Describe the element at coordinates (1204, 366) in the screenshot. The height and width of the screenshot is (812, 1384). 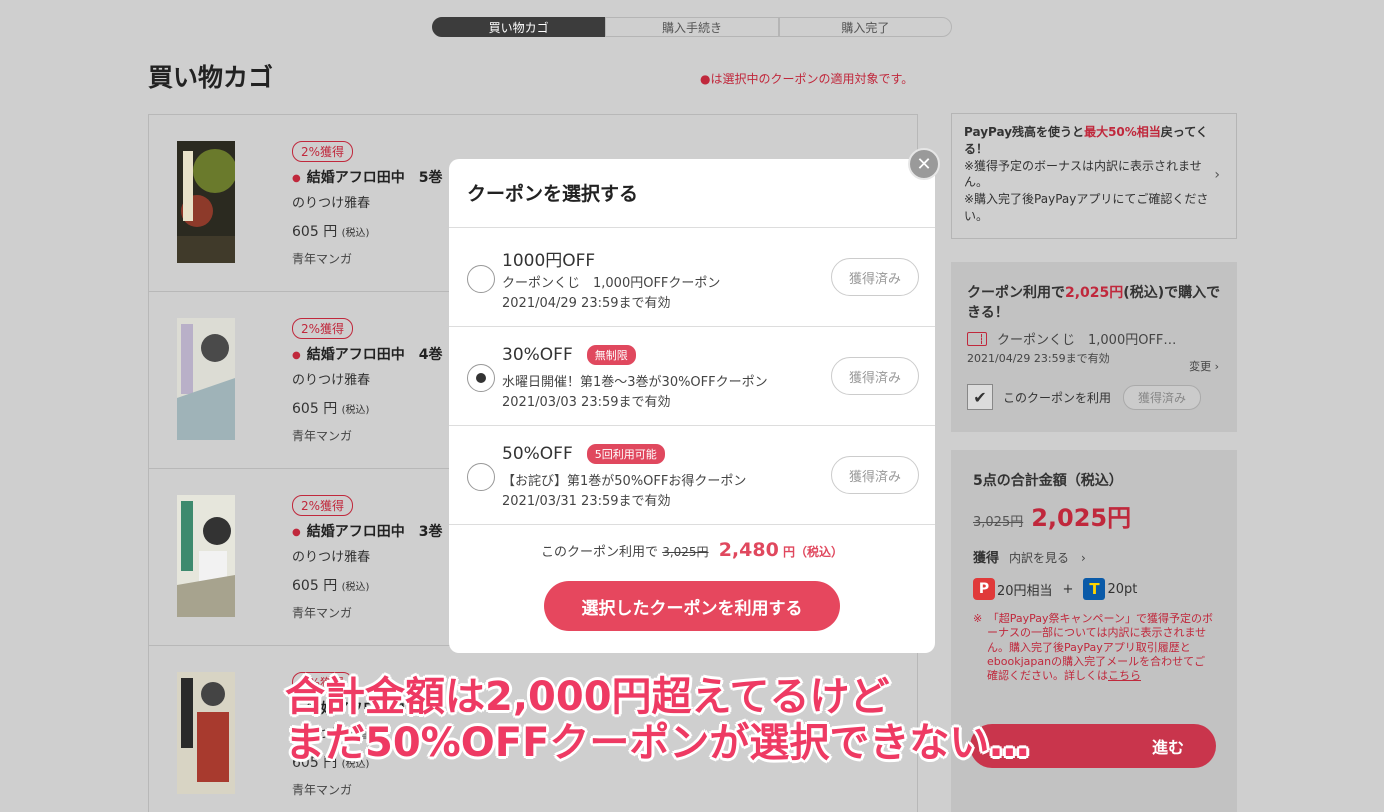
I see `change-coupon-link: 変更 ›` at that location.